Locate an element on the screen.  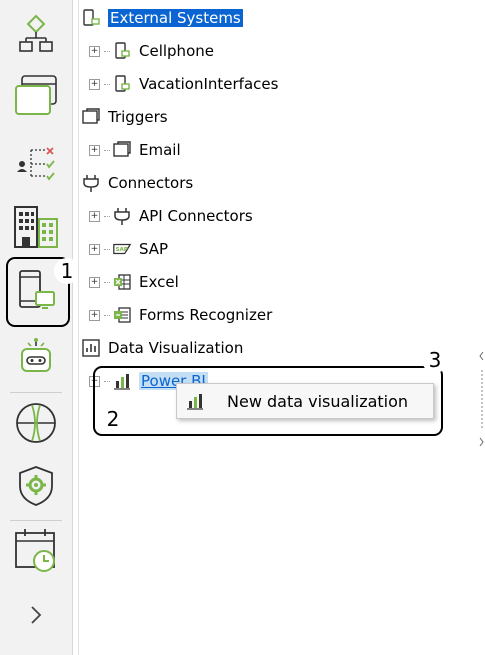
bot-icon is located at coordinates (36, 357).